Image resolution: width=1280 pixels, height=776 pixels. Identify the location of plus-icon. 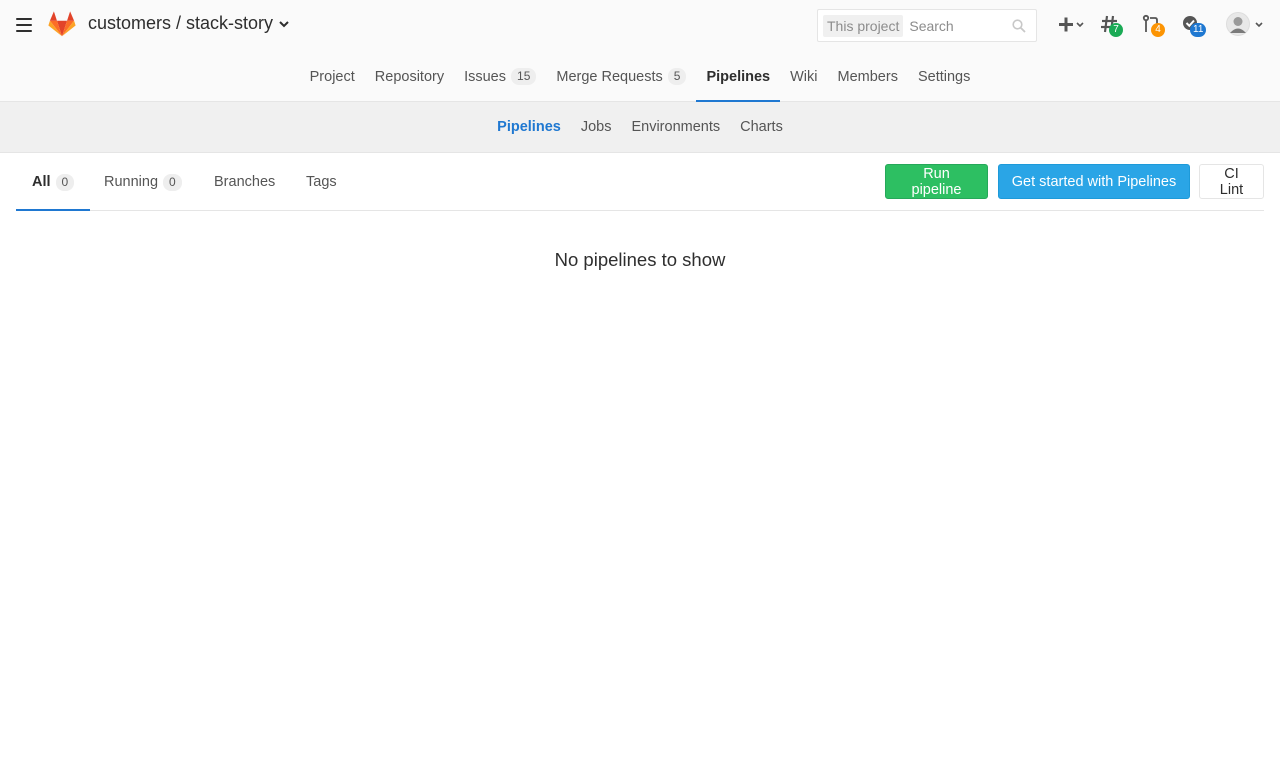
(1071, 24).